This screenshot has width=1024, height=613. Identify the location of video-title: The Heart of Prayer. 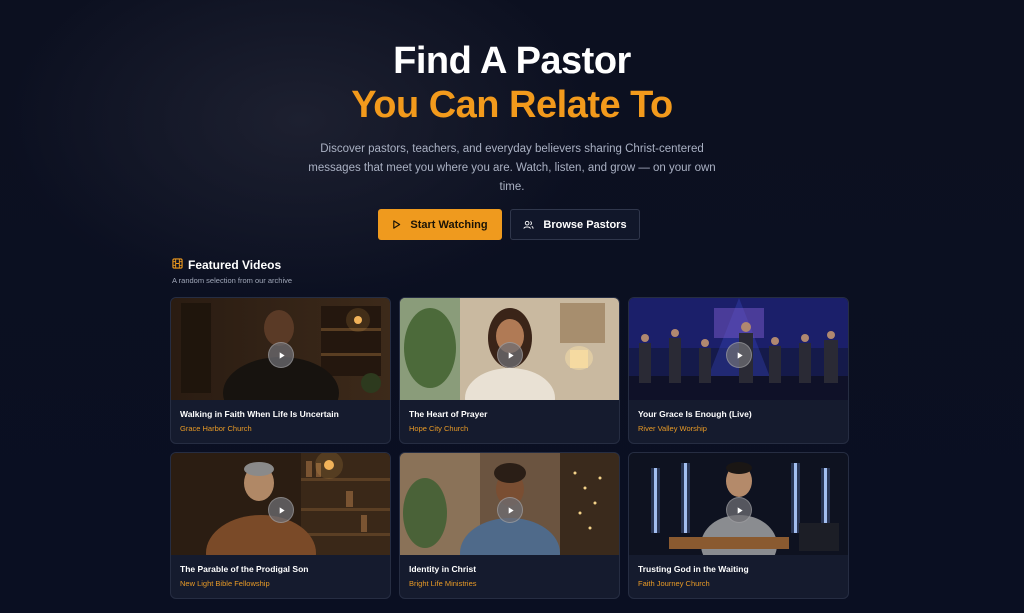
(448, 414).